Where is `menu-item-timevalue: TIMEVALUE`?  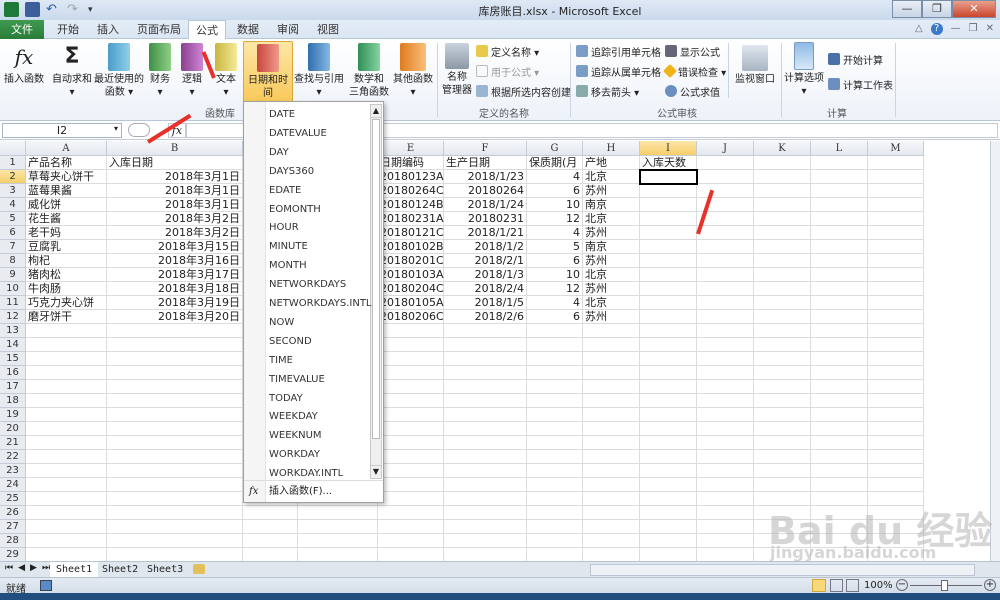 menu-item-timevalue: TIMEVALUE is located at coordinates (297, 379).